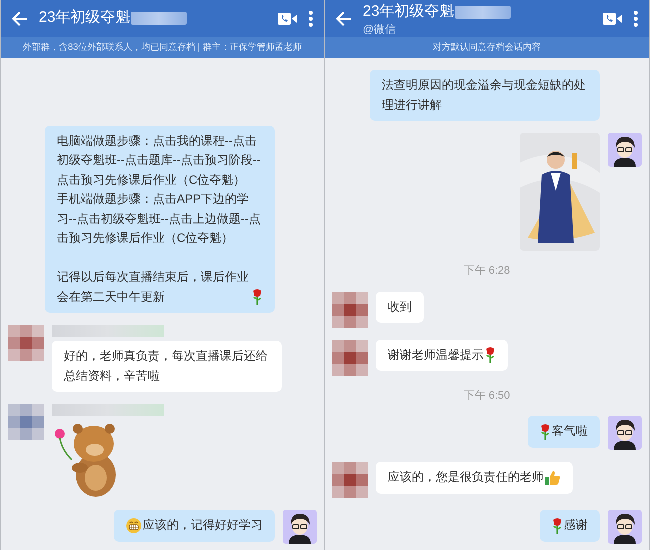 The height and width of the screenshot is (550, 650). I want to click on message-text: 电脑端做题步骤：点击我的课程--点击初级夺魁班--点击题库--点击预习阶段--点击预习先修课后作业（C位夺魁）, so click(159, 160).